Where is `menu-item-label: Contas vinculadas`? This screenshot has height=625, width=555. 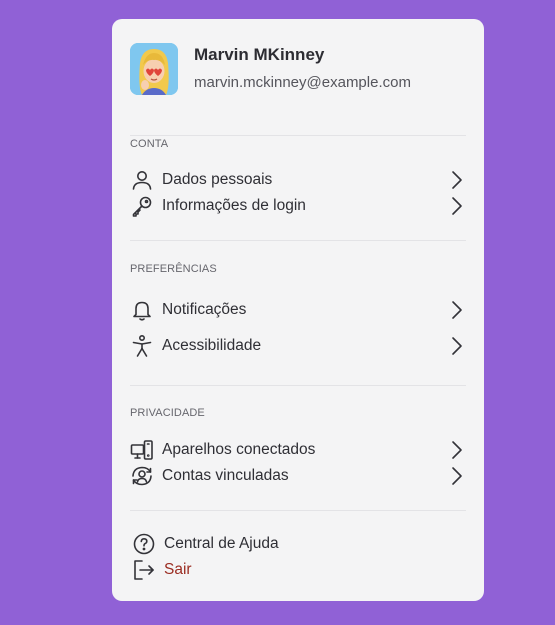 menu-item-label: Contas vinculadas is located at coordinates (225, 475).